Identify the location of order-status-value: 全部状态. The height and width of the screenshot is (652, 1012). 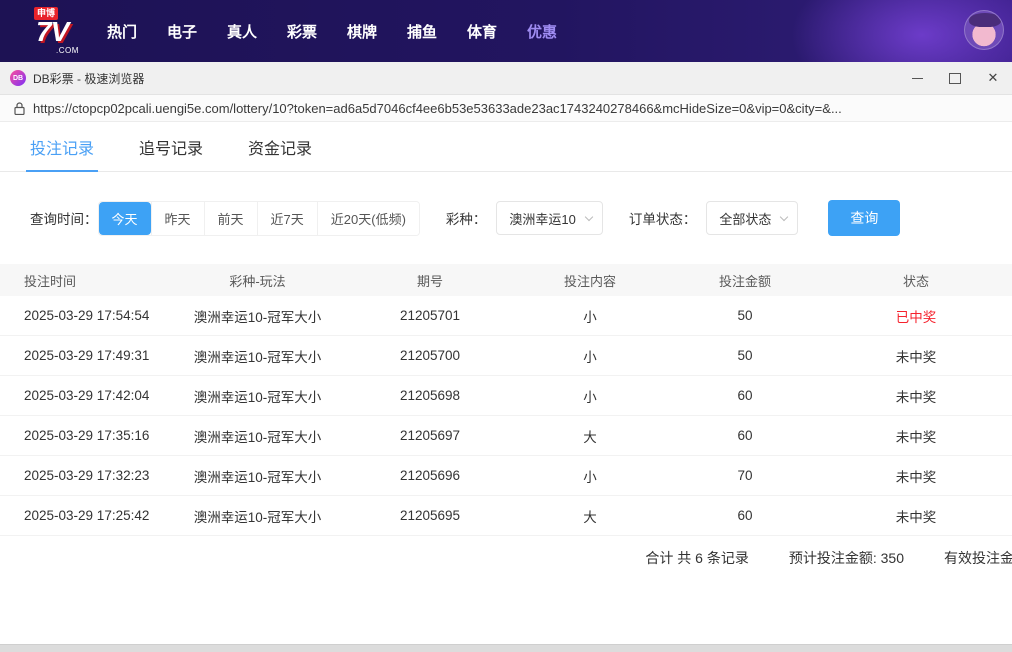
(745, 219).